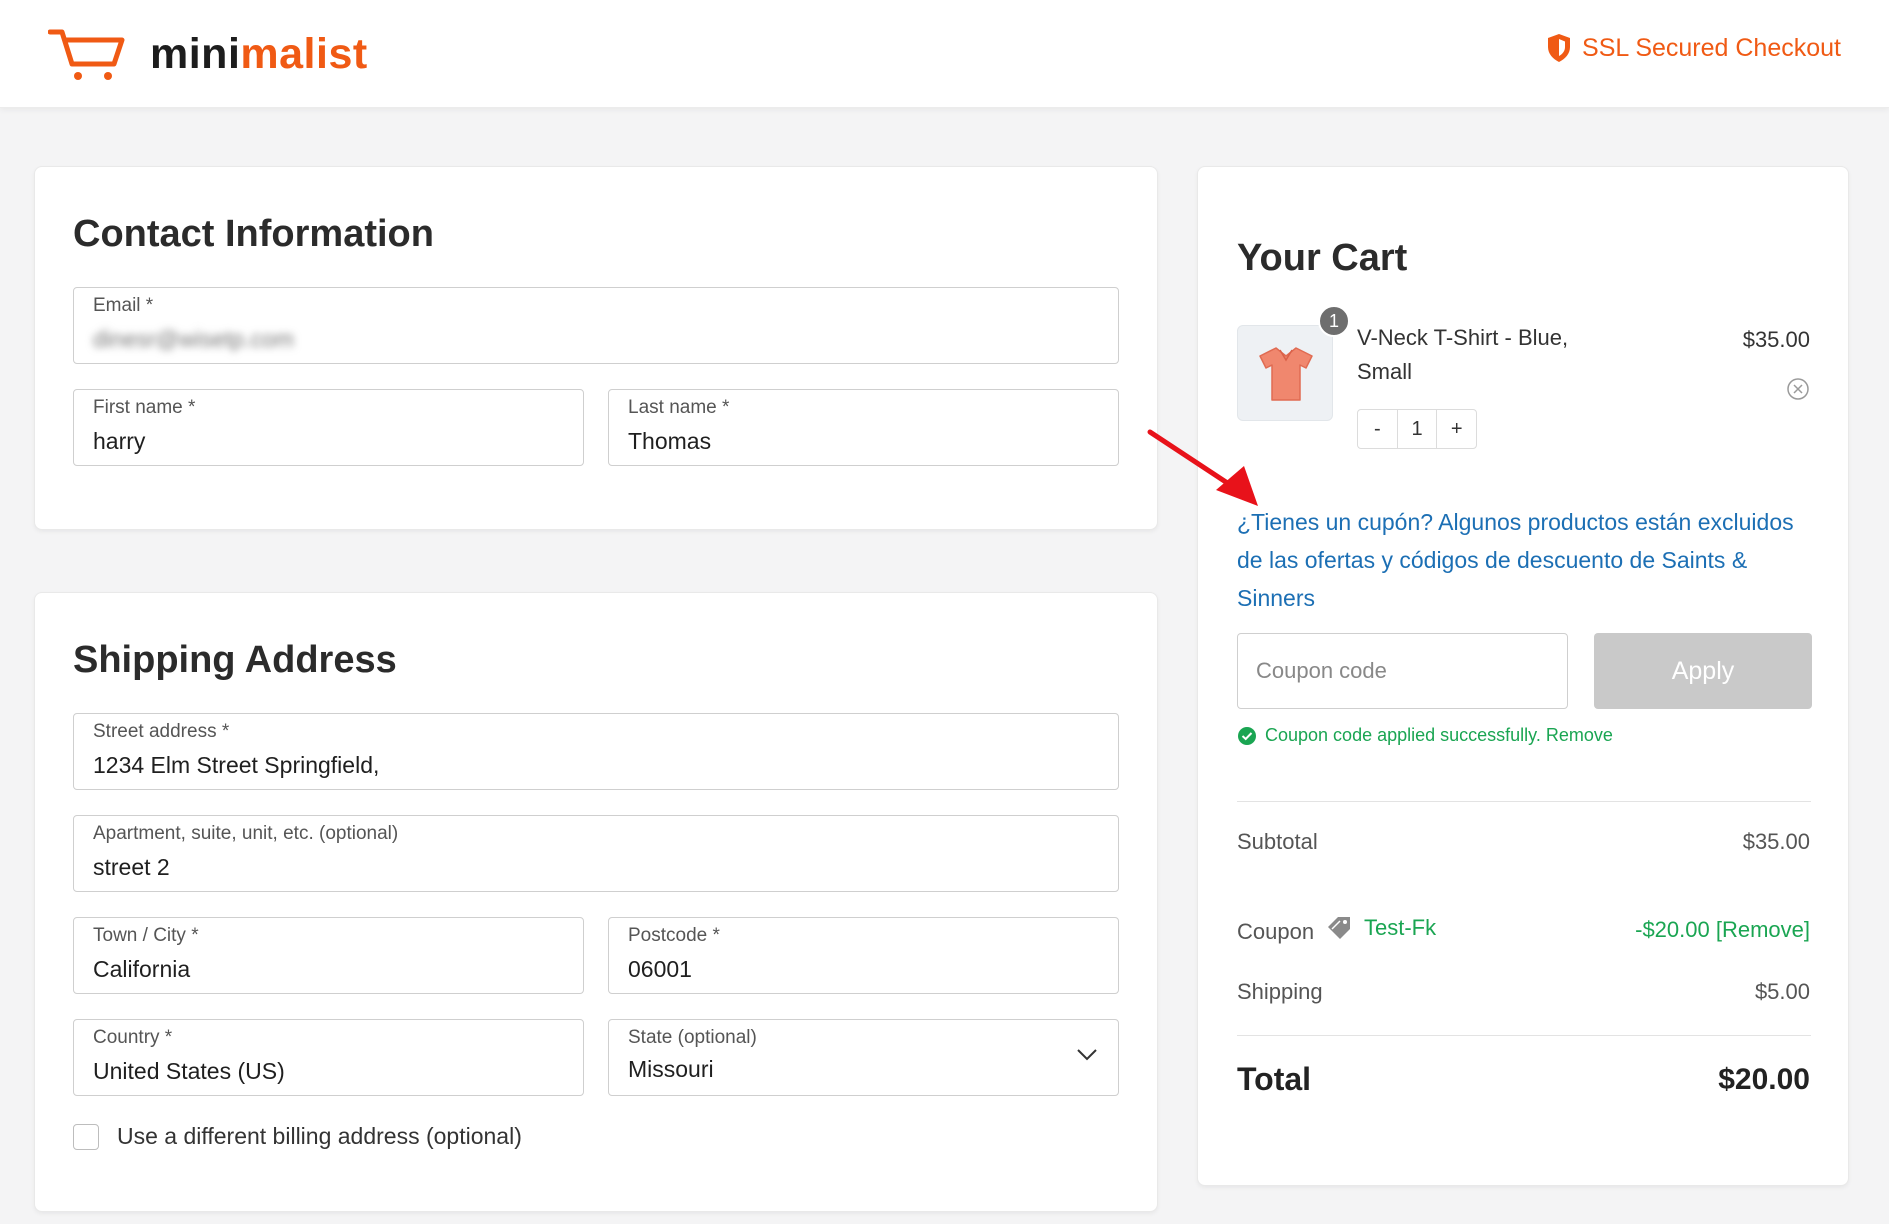 This screenshot has height=1224, width=1889. I want to click on cart-title: Your Cart, so click(1322, 258).